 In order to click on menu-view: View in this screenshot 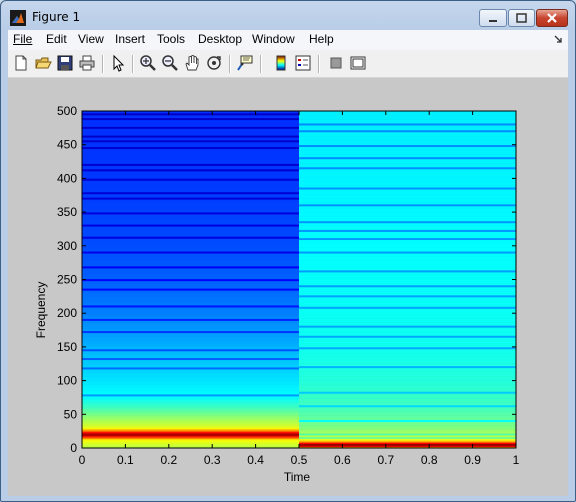, I will do `click(91, 39)`.